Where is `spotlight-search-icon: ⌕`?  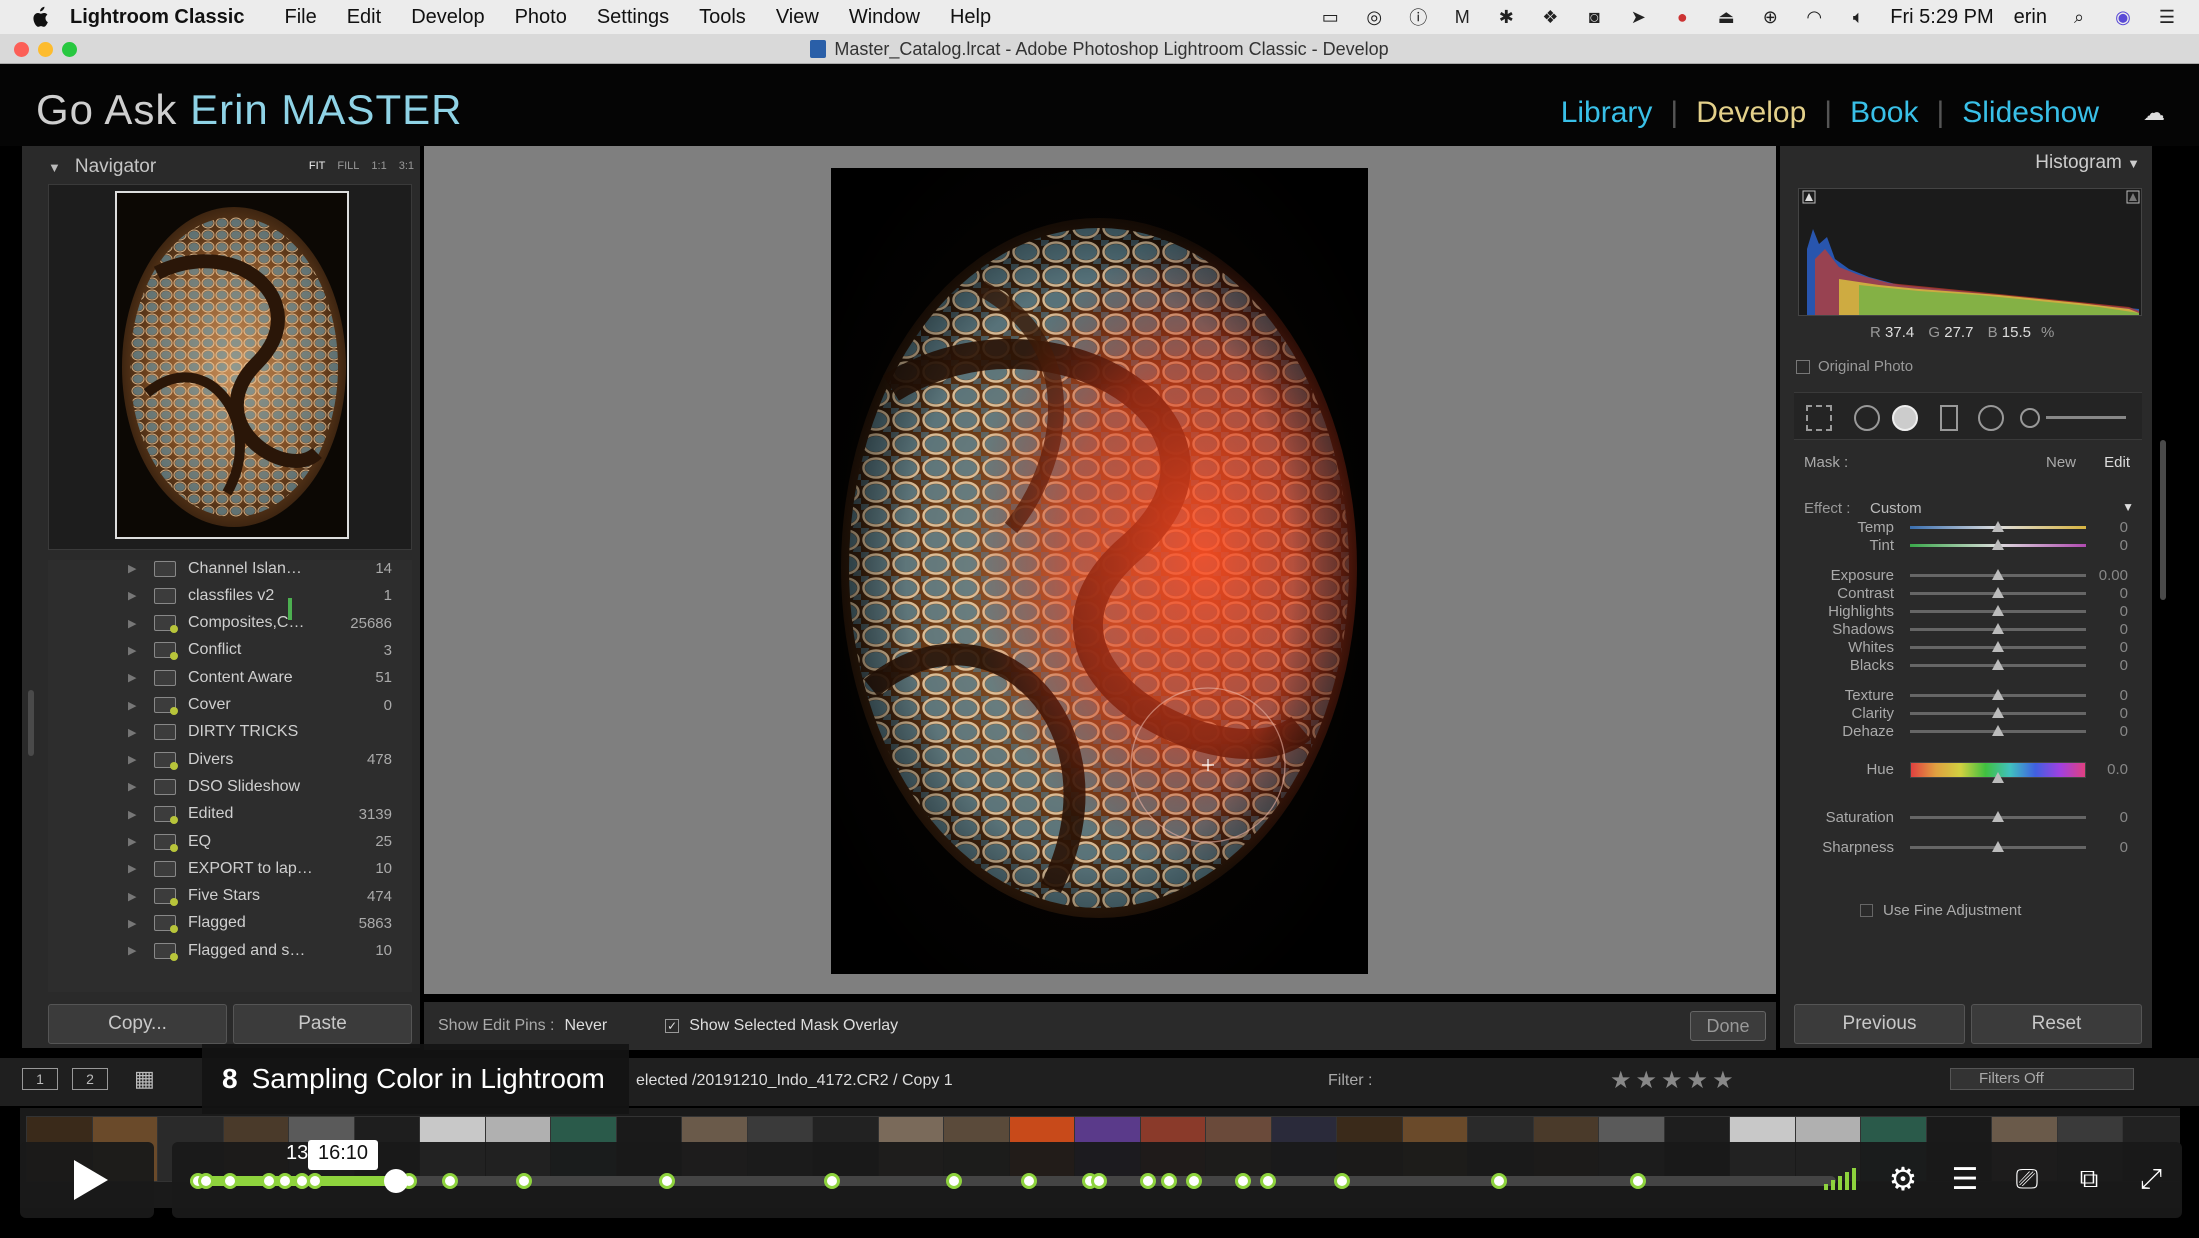 spotlight-search-icon: ⌕ is located at coordinates (2079, 17).